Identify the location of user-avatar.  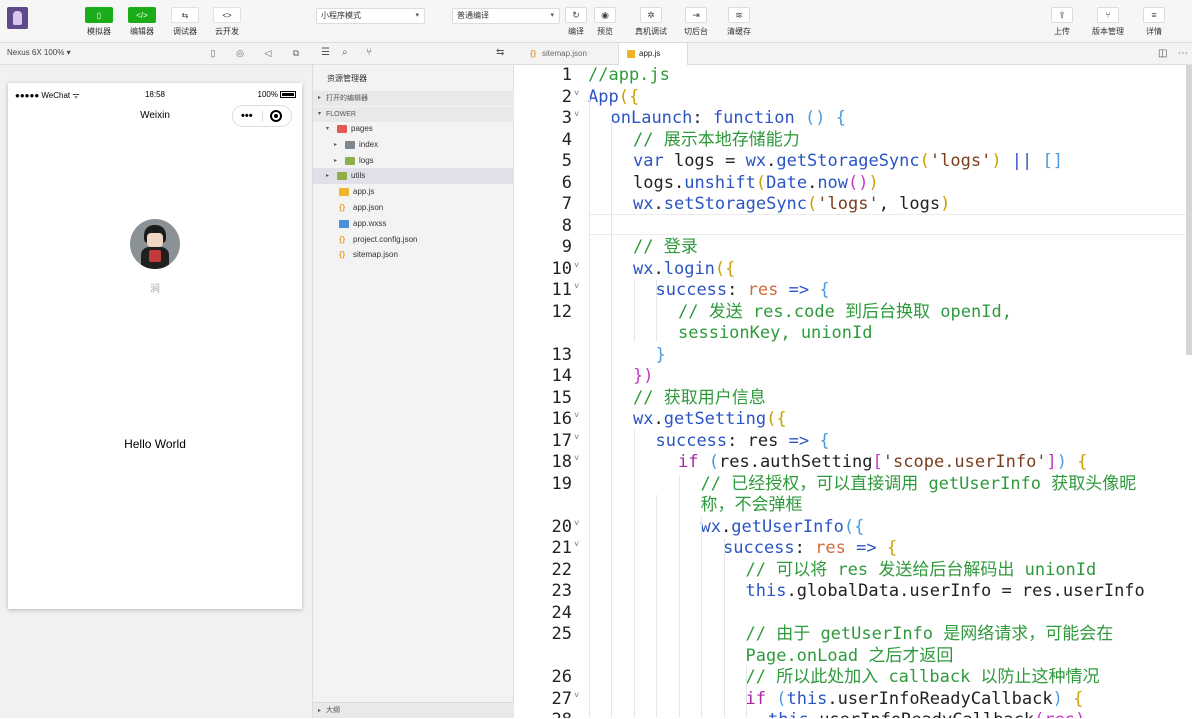
(155, 244).